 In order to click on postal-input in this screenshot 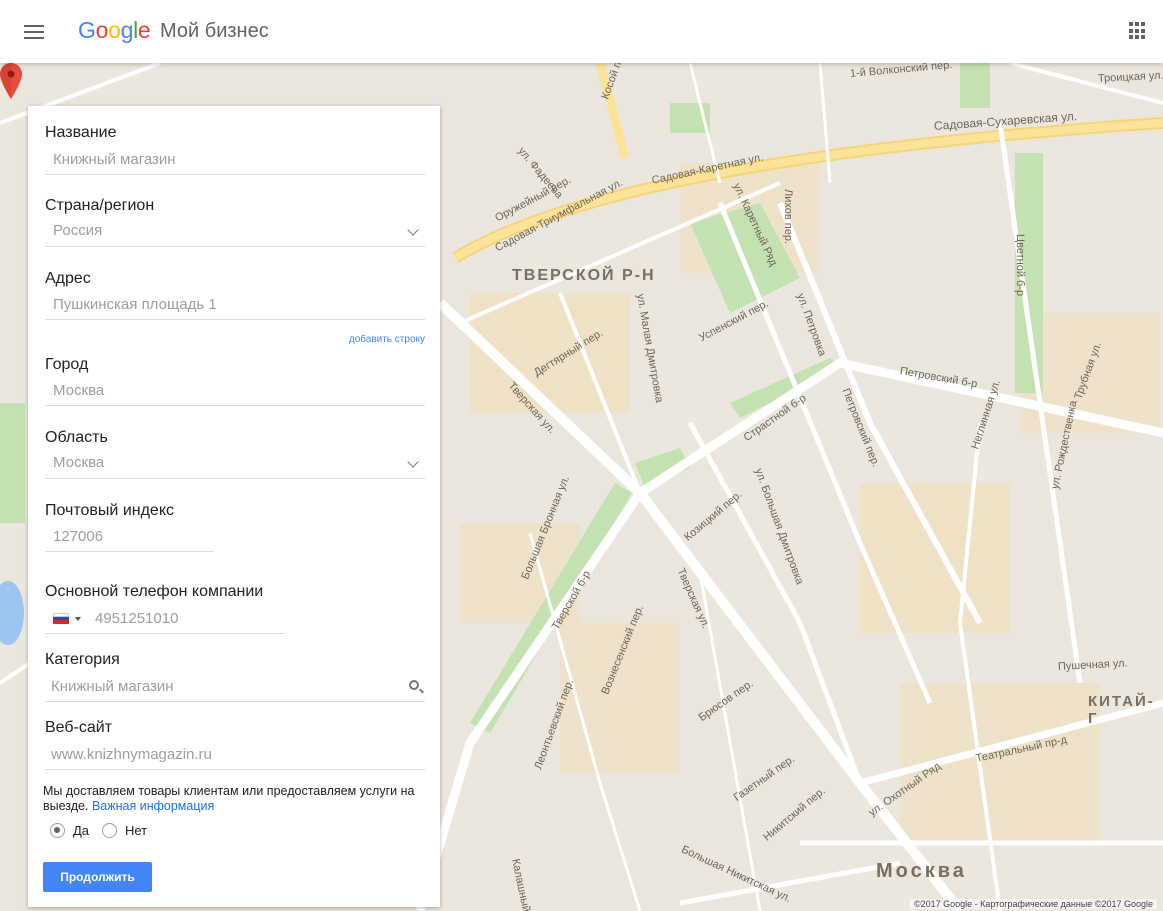, I will do `click(129, 536)`.